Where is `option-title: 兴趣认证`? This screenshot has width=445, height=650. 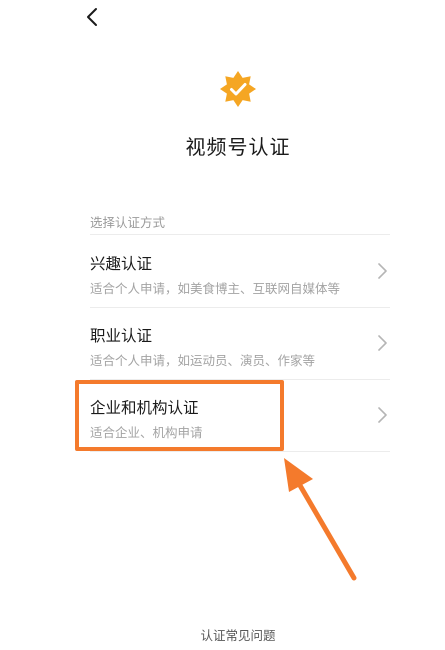 option-title: 兴趣认证 is located at coordinates (121, 264).